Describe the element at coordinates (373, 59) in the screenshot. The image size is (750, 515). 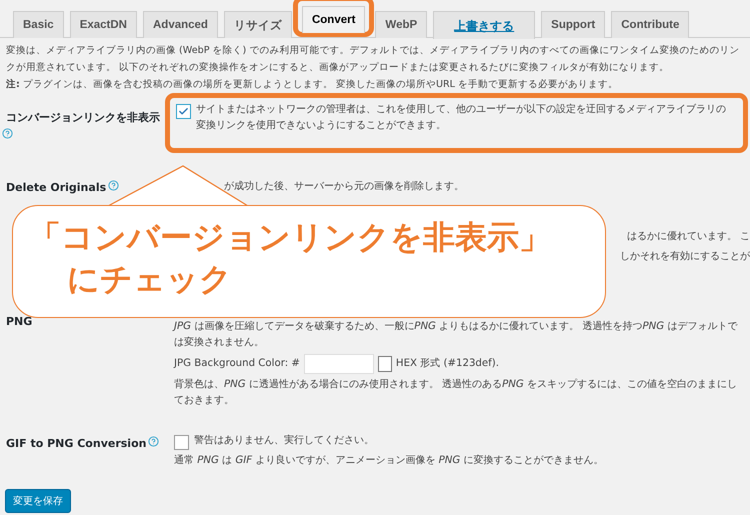
I see `intro-text: 変換は、メディアライブラリ内の画像 (WebP を除く) でのみ利用可能です。デフォルトでは、メディアライブラリ内のすべての画像にワンタイム変換のためのリンクが用意されています。 以下のそれぞれの変換操作をオンにすると、画像がアップロードまたは変更されるたびに変換フィルタが有効になります。` at that location.